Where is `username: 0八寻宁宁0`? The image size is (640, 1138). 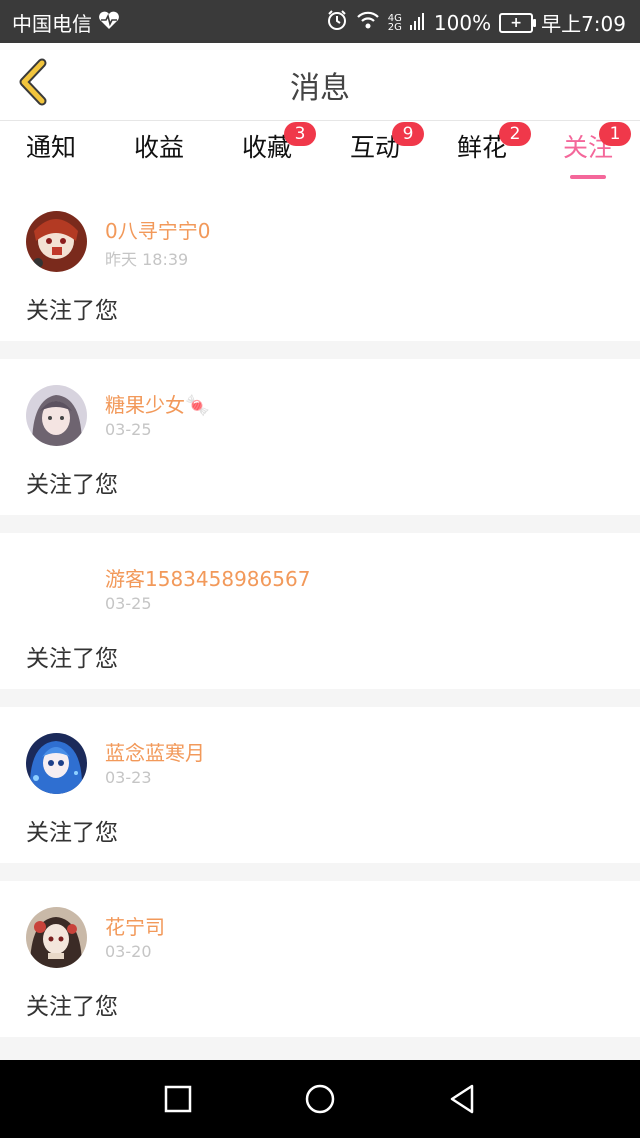 username: 0八寻宁宁0 is located at coordinates (157, 229).